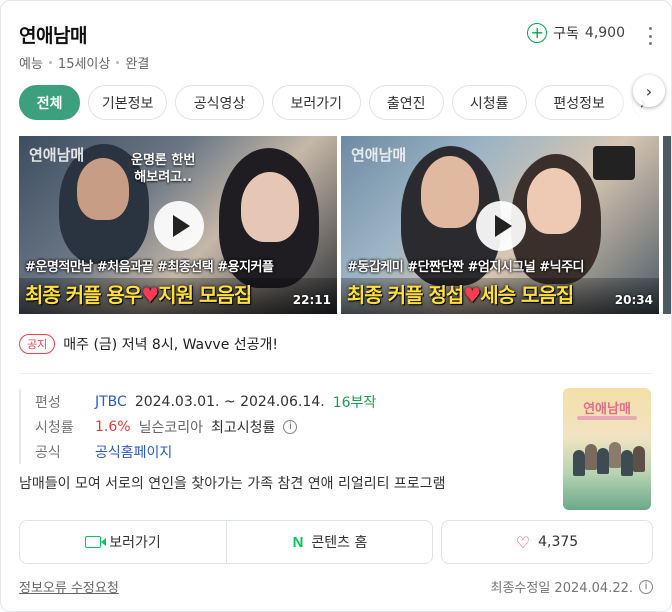 This screenshot has height=612, width=672. I want to click on clip-hashtags: #운명적만남 #처음과끝 #최종선택 #용지커플, so click(149, 267).